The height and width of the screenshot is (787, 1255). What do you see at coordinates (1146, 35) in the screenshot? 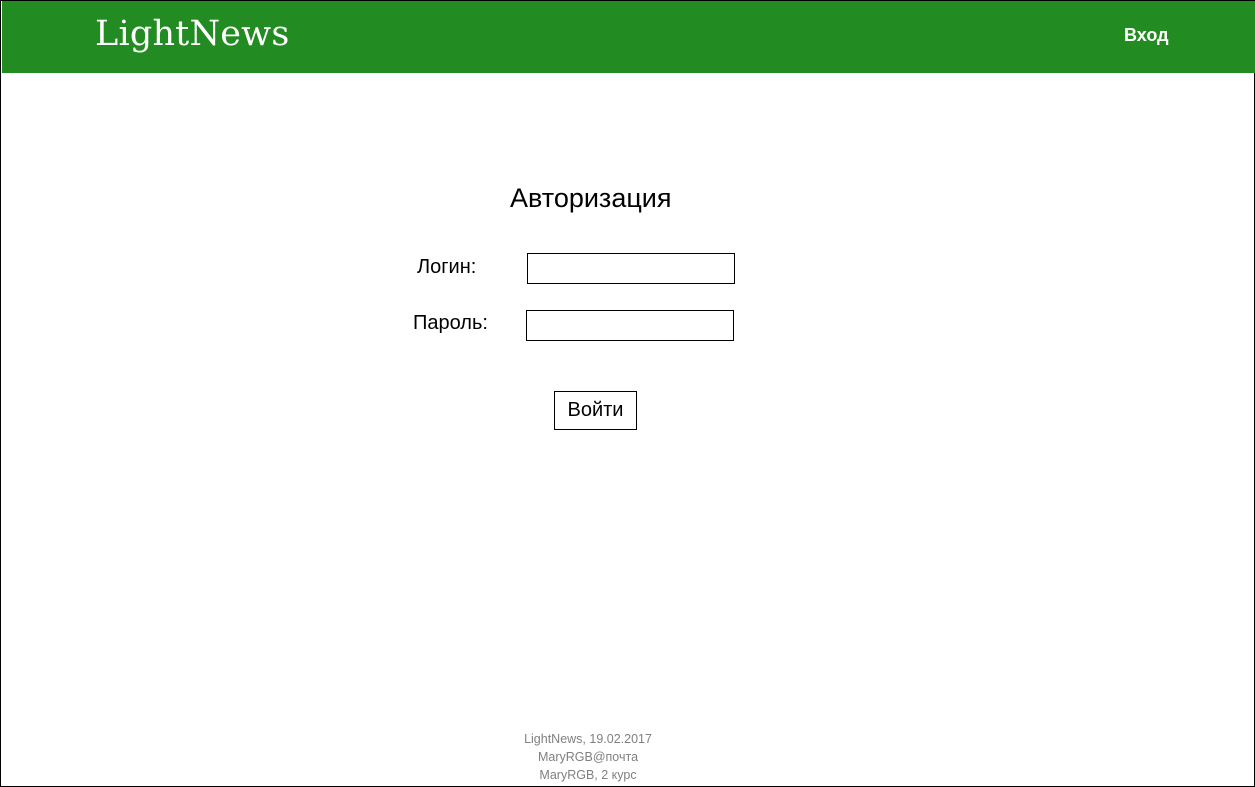
I see `login-link: Вход` at bounding box center [1146, 35].